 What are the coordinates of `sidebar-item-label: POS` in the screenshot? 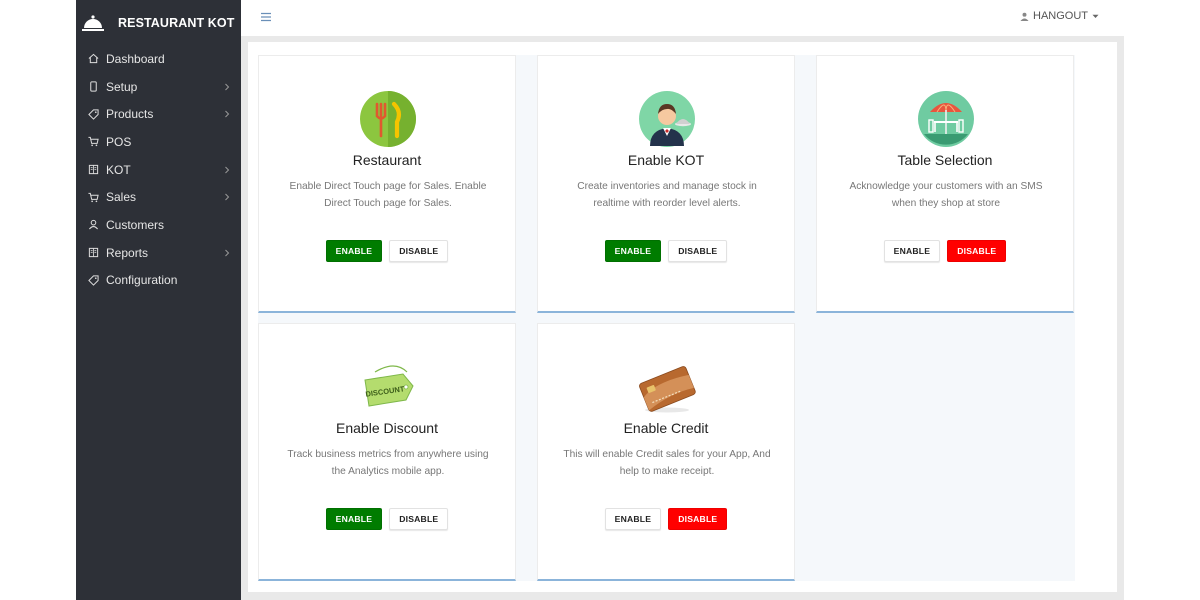 It's located at (119, 141).